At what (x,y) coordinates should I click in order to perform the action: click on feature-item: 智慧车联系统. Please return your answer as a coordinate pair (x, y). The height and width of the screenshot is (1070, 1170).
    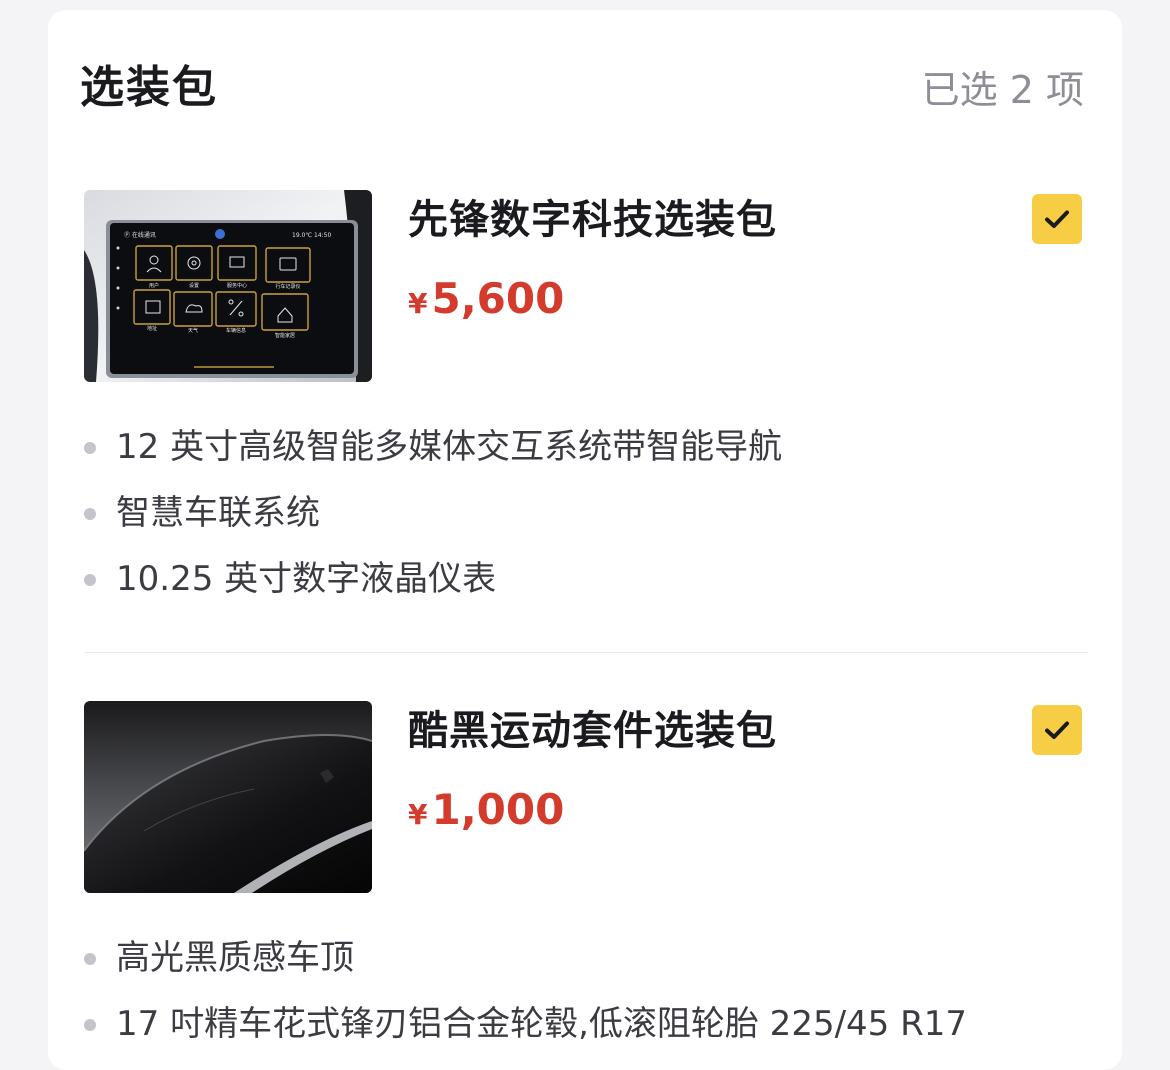
    Looking at the image, I should click on (433, 521).